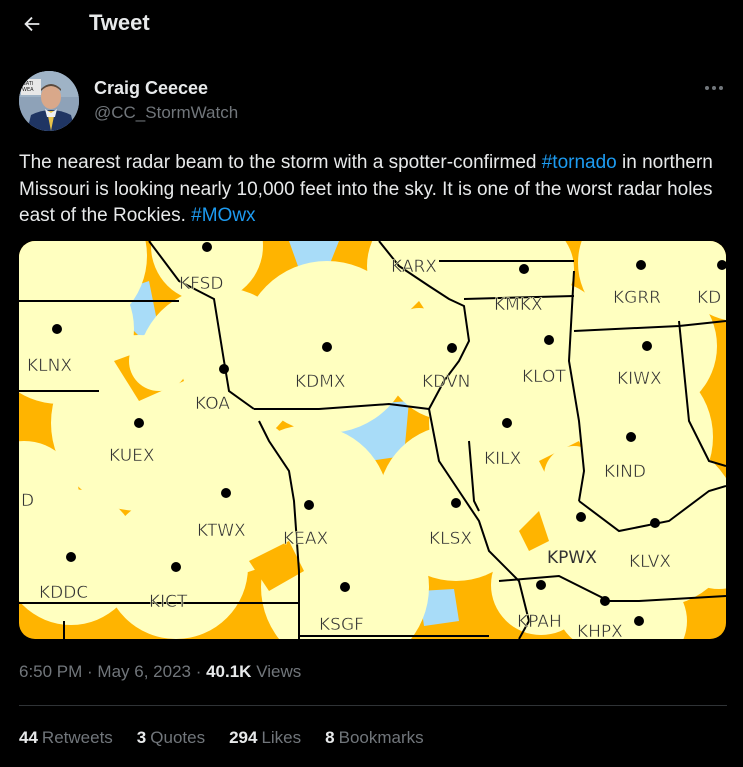  I want to click on page-title: Tweet, so click(119, 22).